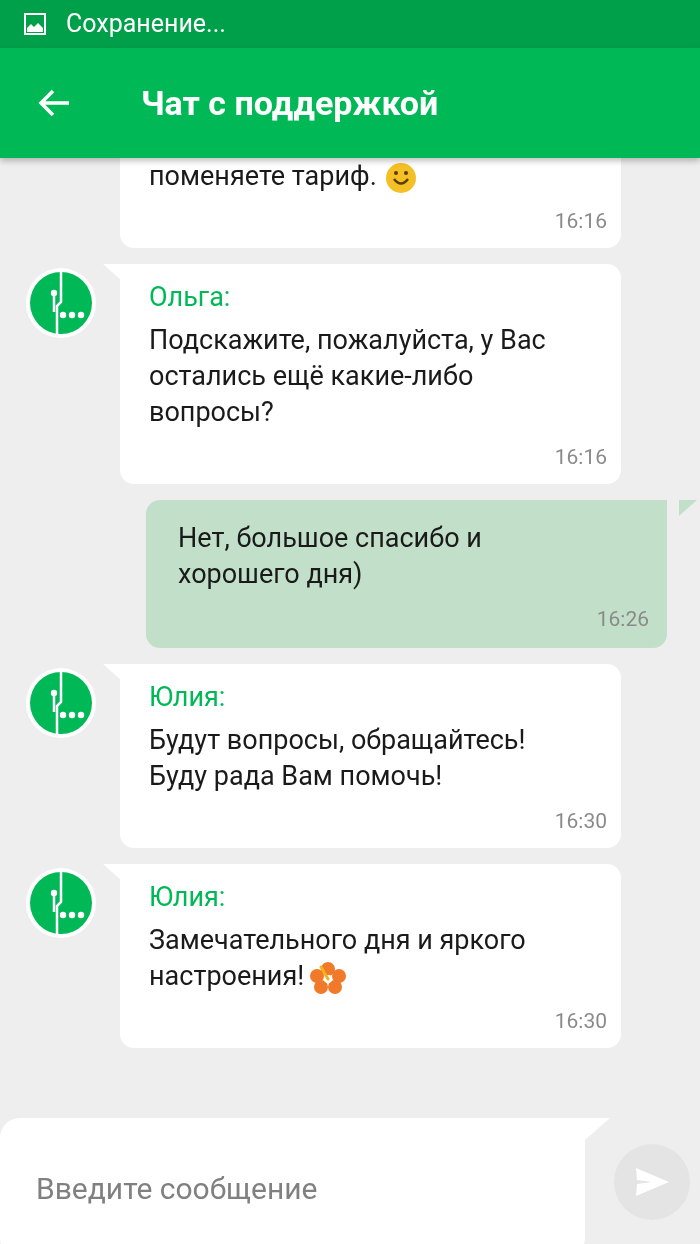 The height and width of the screenshot is (1244, 700). I want to click on message-time: 16:26, so click(622, 619).